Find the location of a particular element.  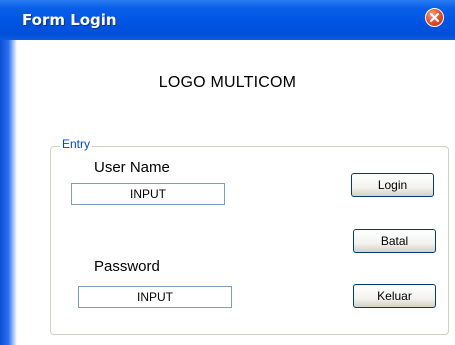

username-label: User Name is located at coordinates (132, 167).